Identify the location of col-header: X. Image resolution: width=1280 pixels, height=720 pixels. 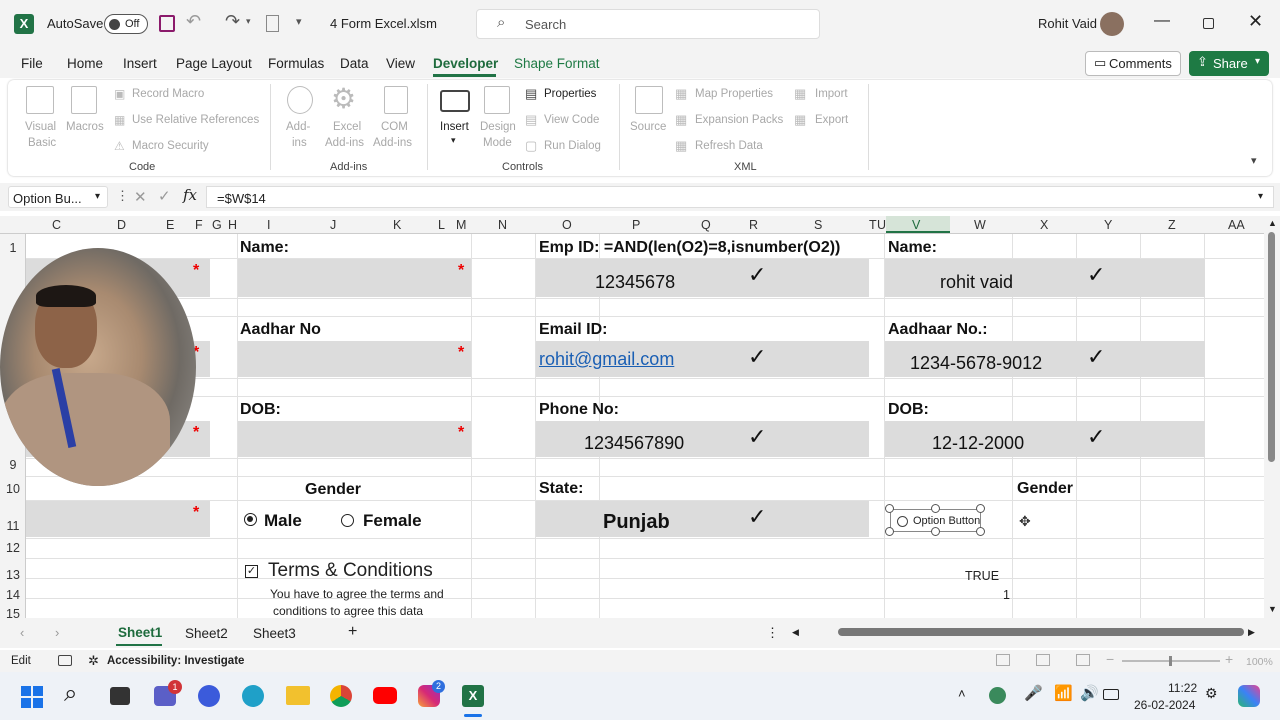
(1044, 225).